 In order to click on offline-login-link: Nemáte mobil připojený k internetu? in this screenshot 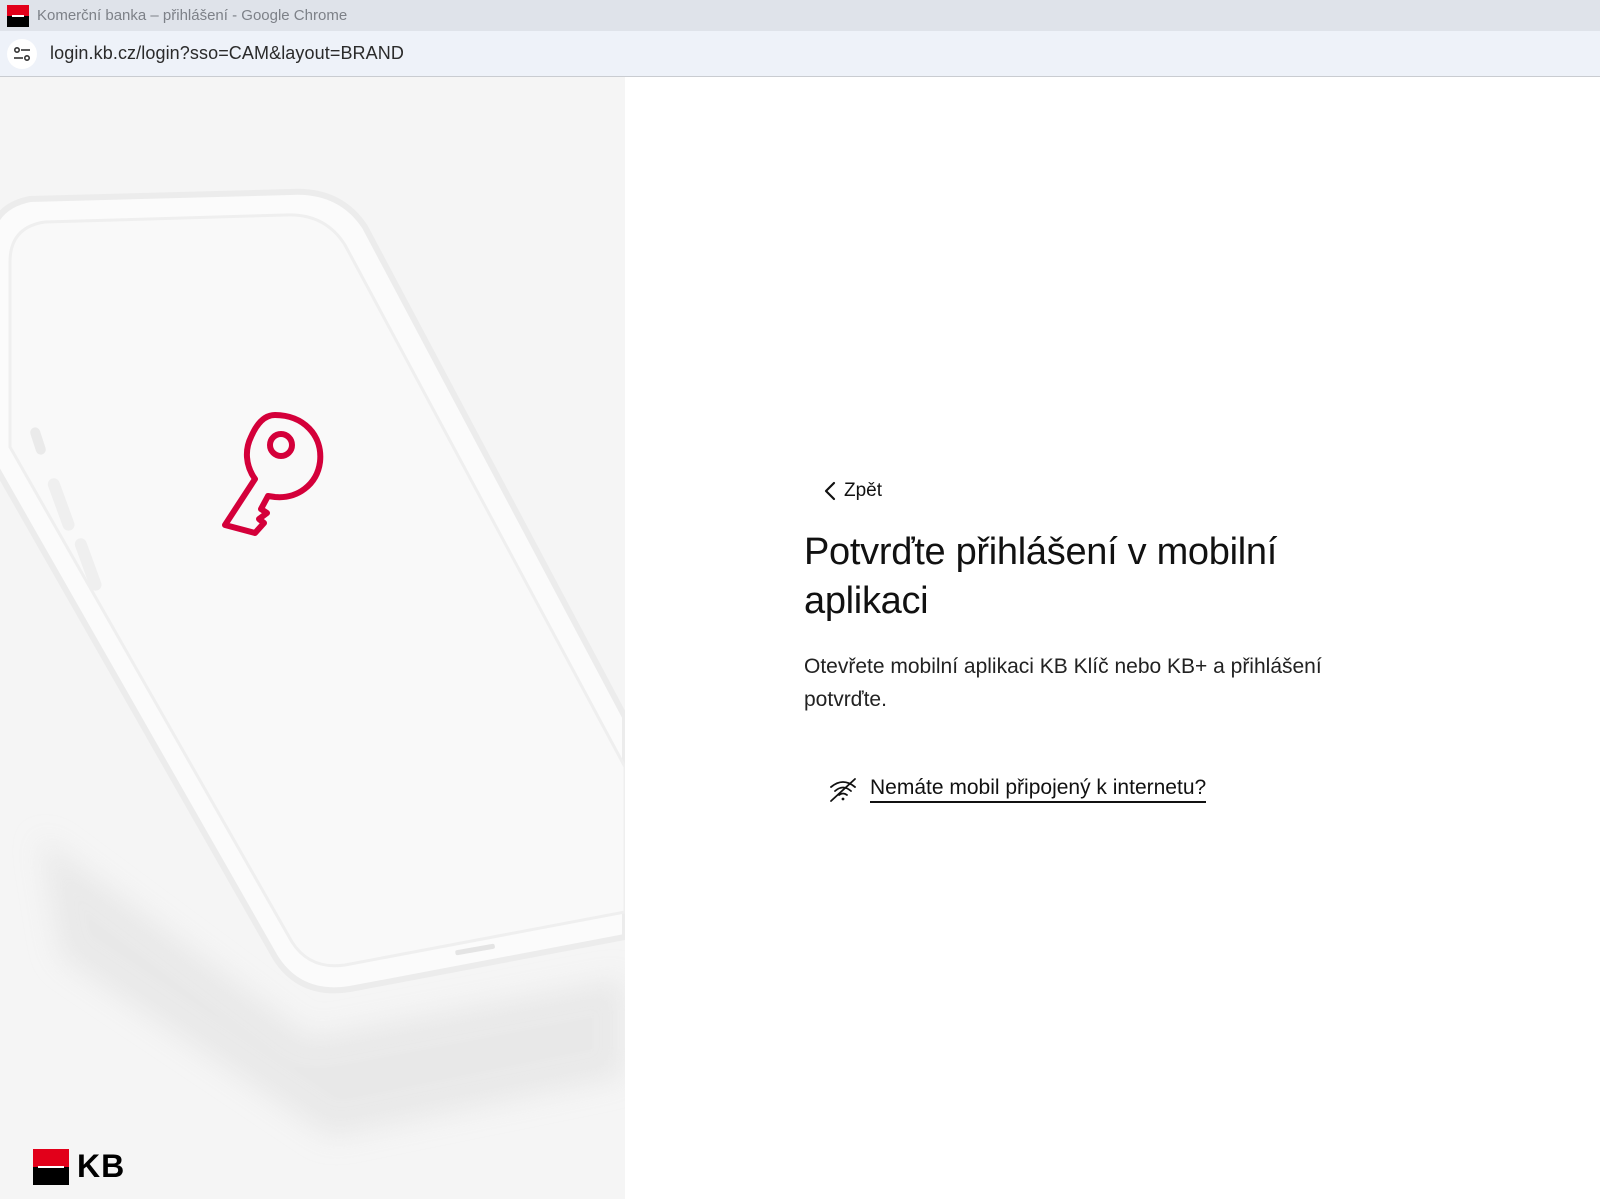, I will do `click(1116, 789)`.